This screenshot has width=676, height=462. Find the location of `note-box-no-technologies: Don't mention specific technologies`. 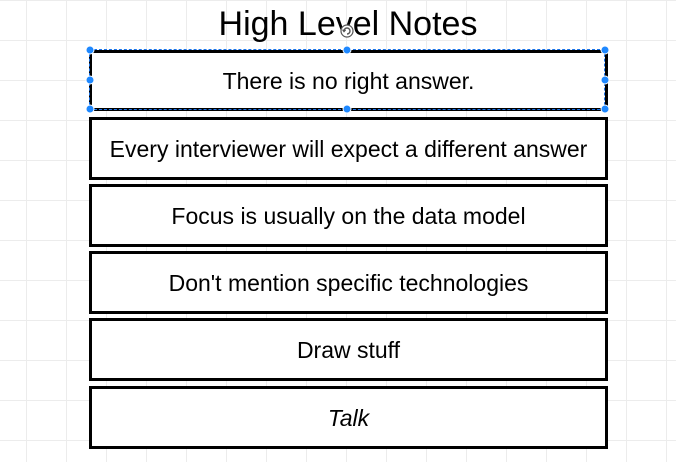

note-box-no-technologies: Don't mention specific technologies is located at coordinates (348, 282).